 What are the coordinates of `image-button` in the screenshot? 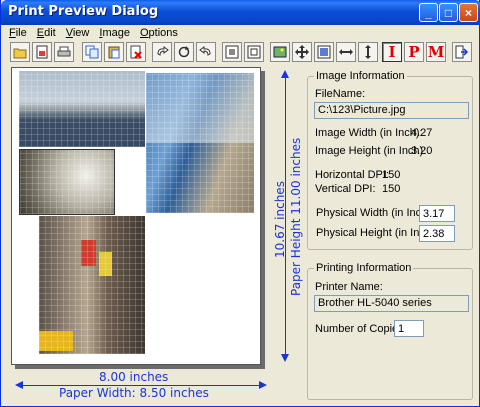 It's located at (280, 52).